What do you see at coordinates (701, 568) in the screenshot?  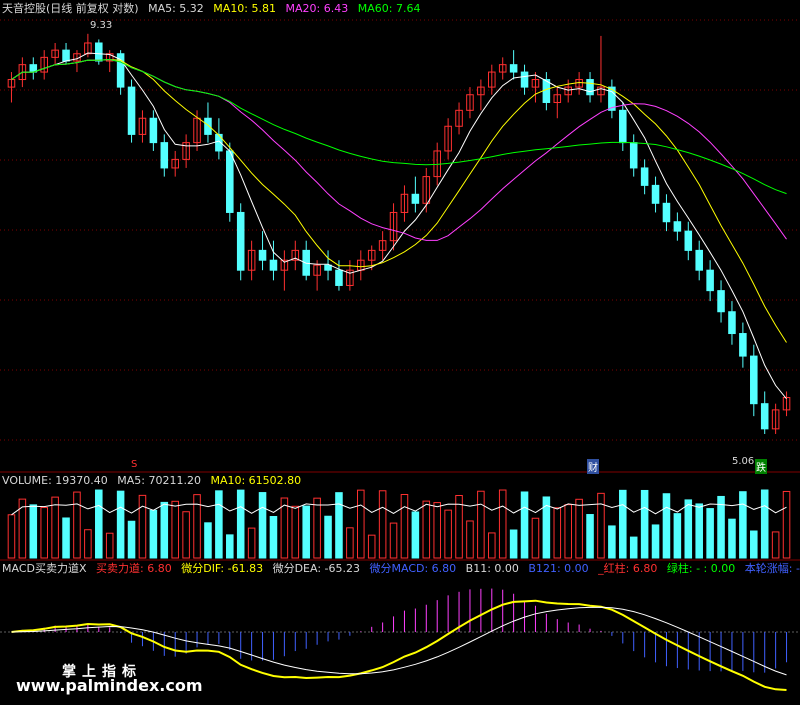 I see `macd-green: 绿柱: - : 0.00` at bounding box center [701, 568].